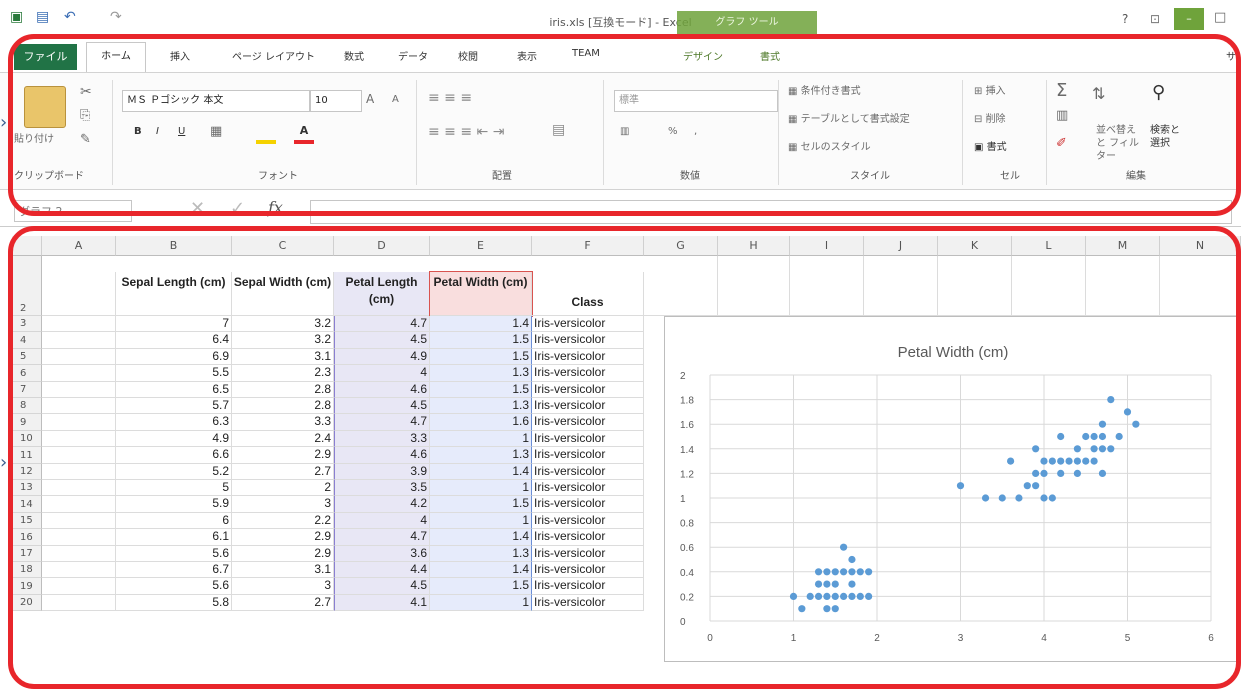 Image resolution: width=1241 pixels, height=689 pixels. Describe the element at coordinates (174, 439) in the screenshot. I see `cell-sepal-length: 4.9` at that location.